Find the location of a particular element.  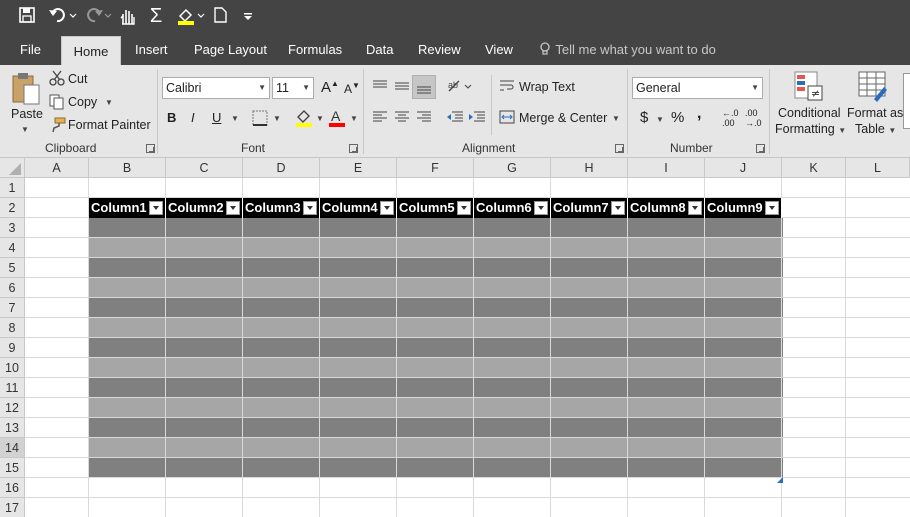

row-header-14: 14 is located at coordinates (12, 448).